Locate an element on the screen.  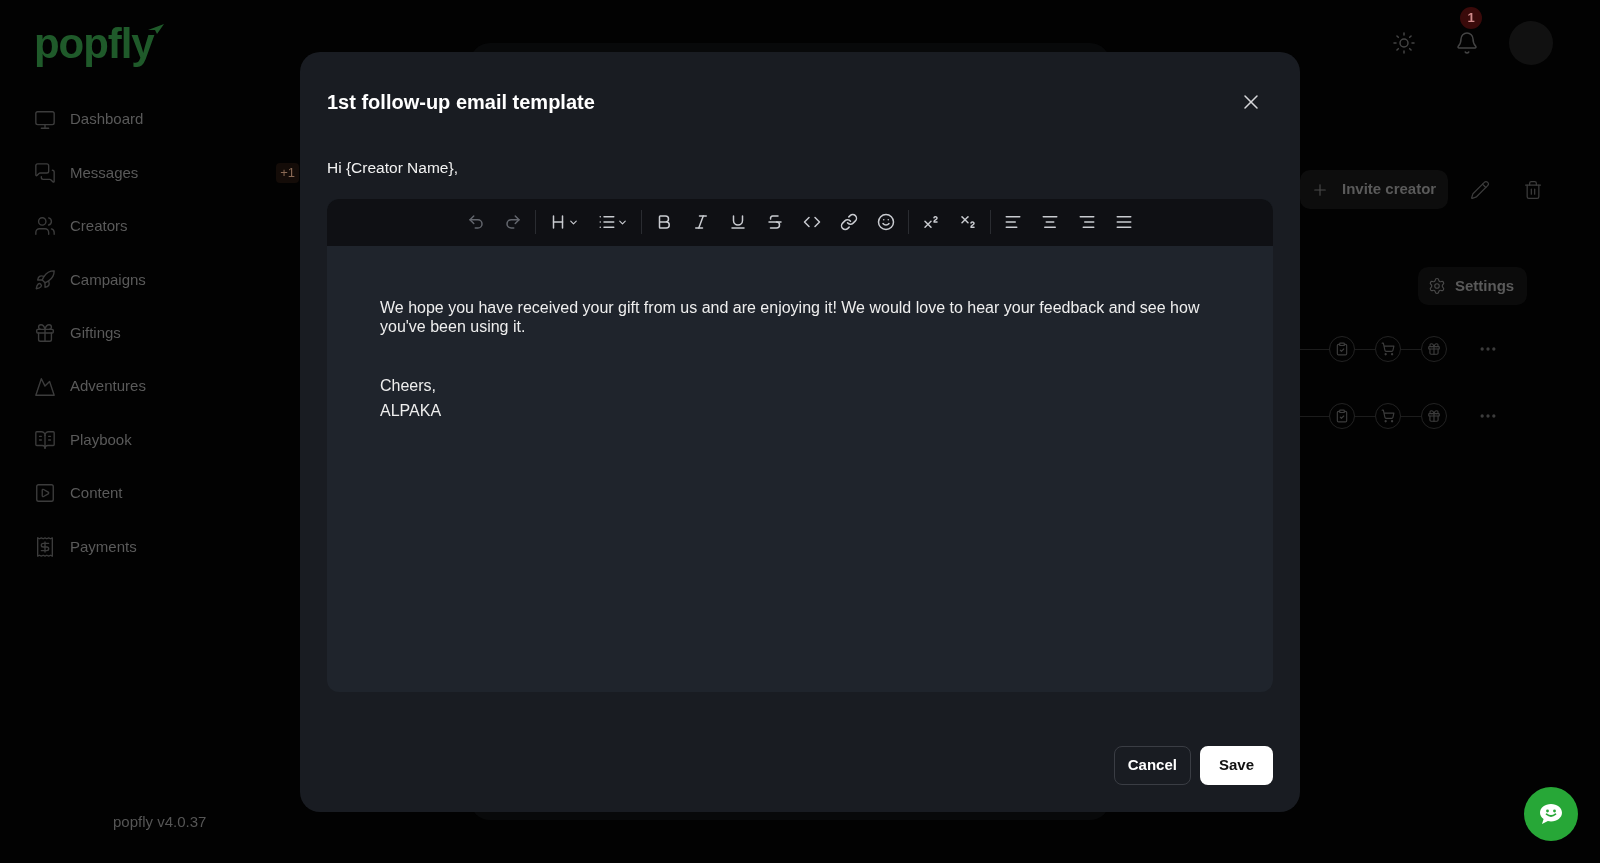
receipt-icon is located at coordinates (45, 546).